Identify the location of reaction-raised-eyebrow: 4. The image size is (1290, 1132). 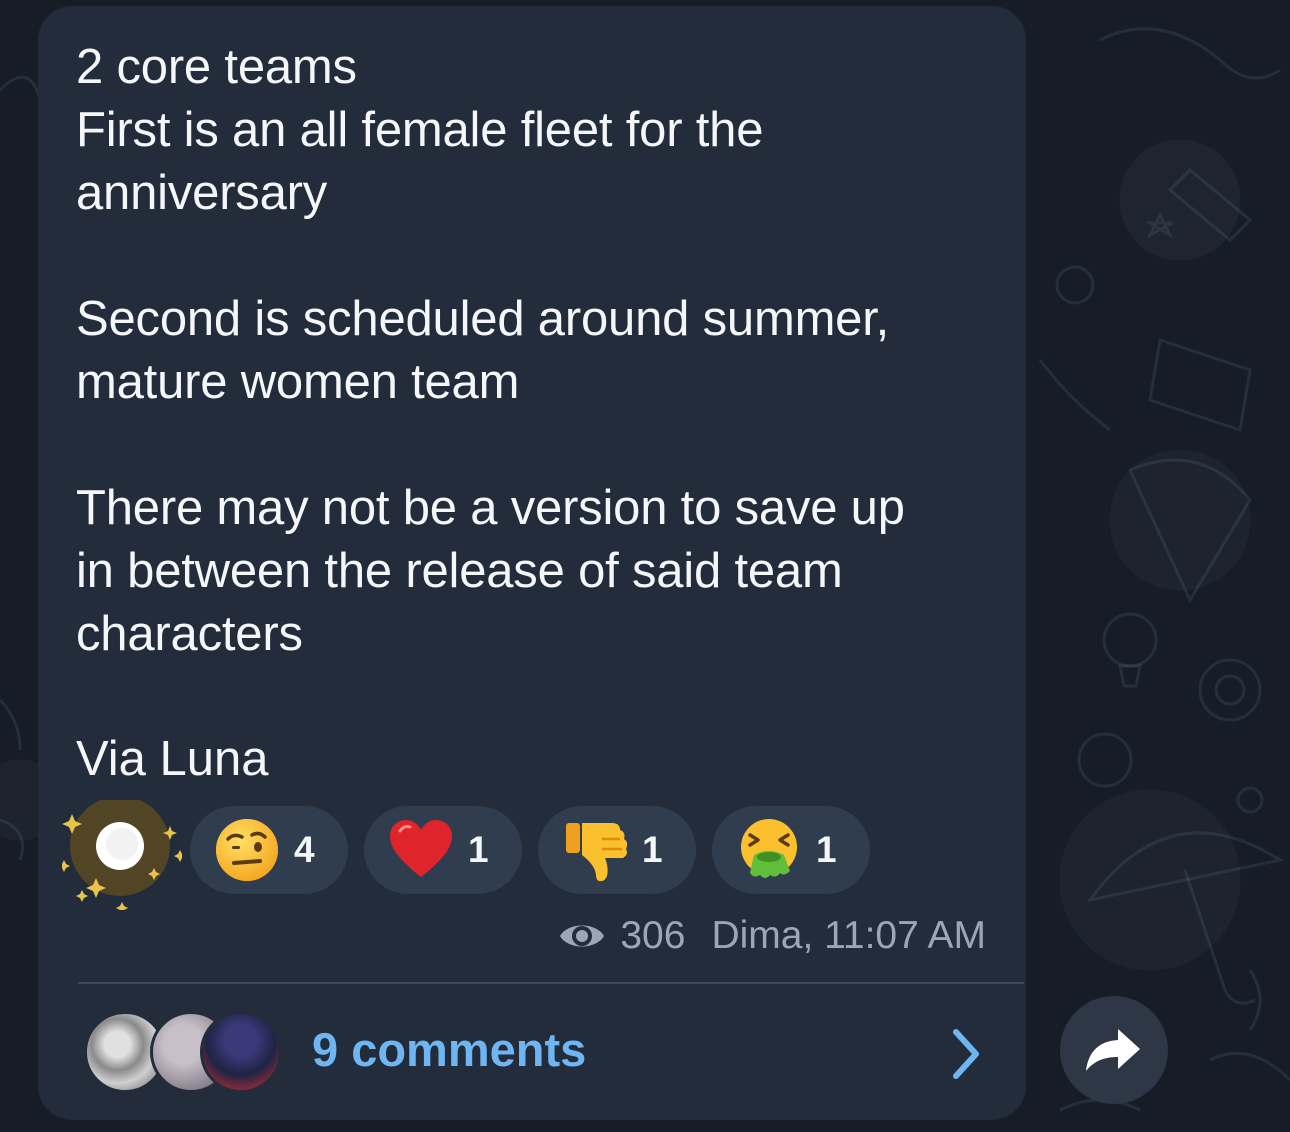
(269, 850).